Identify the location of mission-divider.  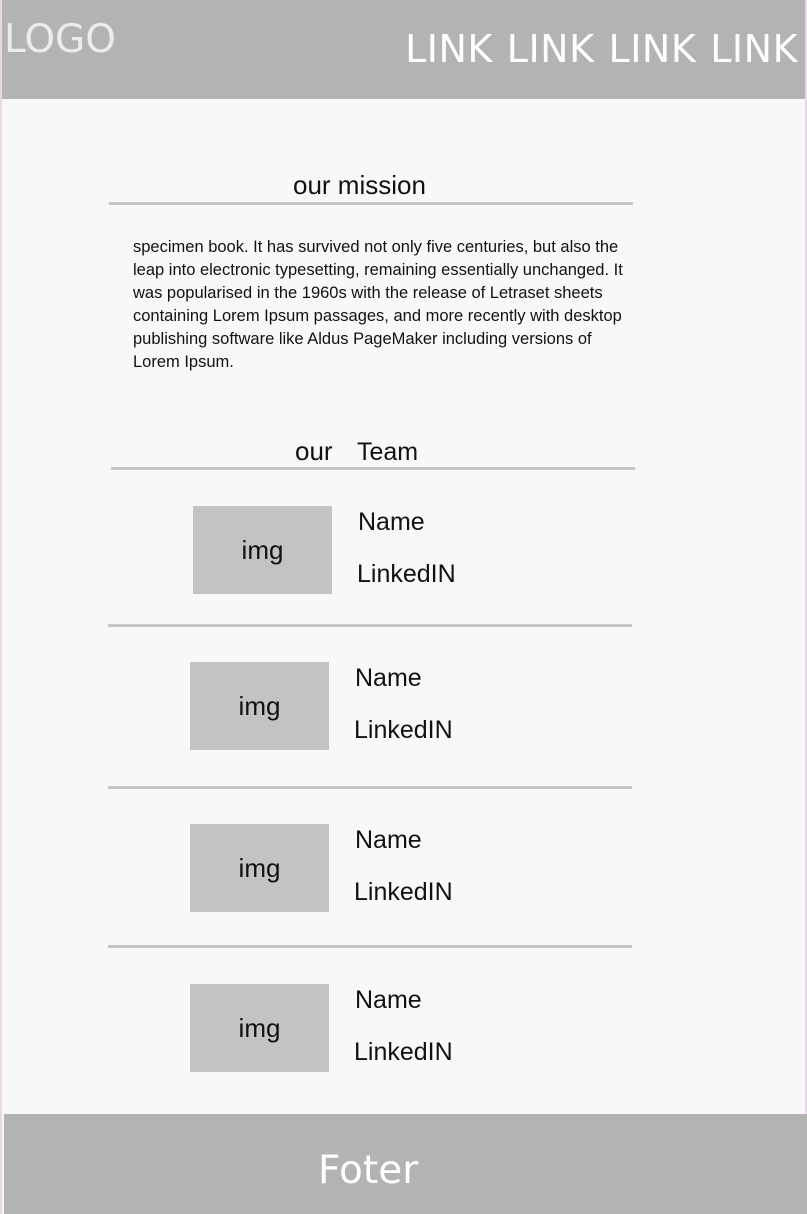
(371, 203).